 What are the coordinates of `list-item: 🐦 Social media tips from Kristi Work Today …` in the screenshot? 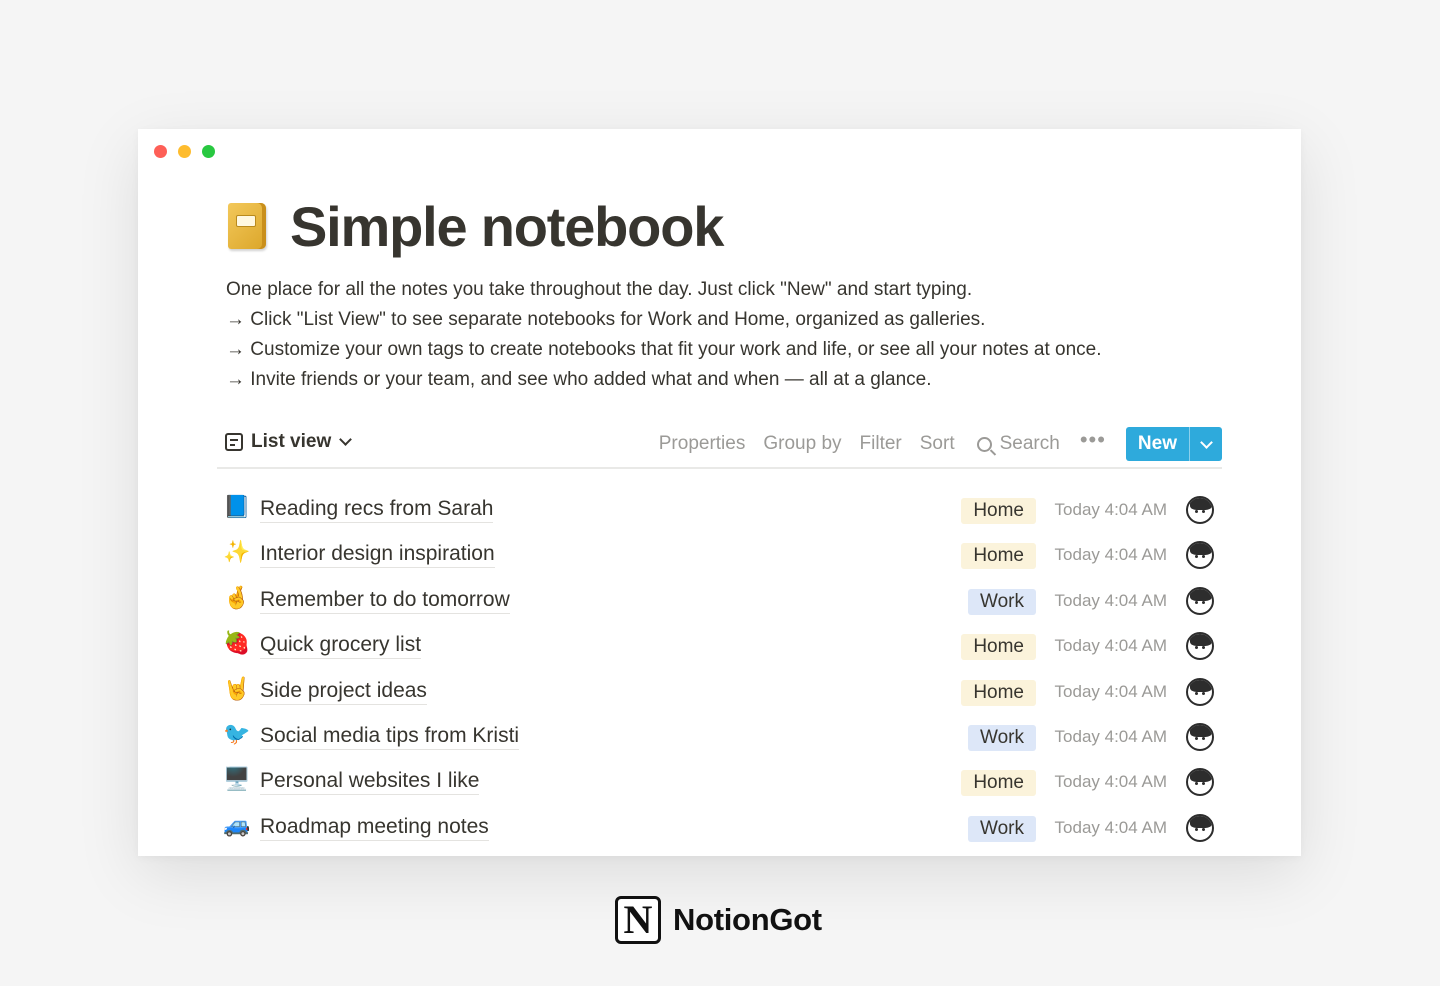 It's located at (719, 738).